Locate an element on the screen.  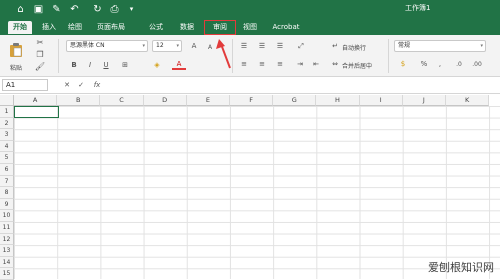
row-header: 7 is located at coordinates (7, 182).